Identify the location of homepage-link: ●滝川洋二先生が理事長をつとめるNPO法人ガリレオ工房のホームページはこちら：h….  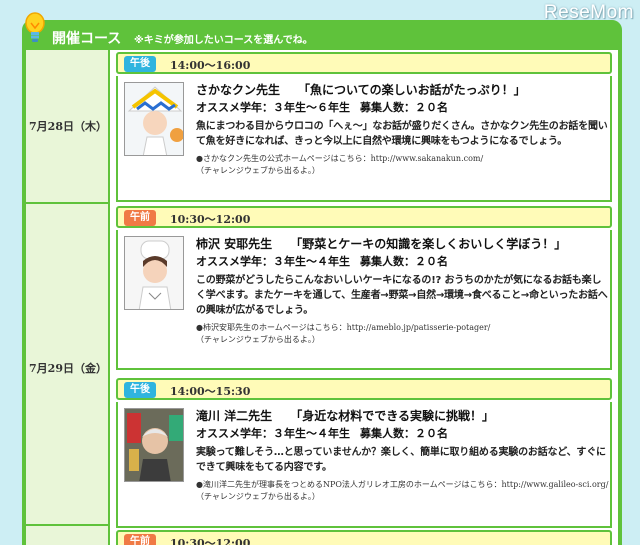
(402, 485).